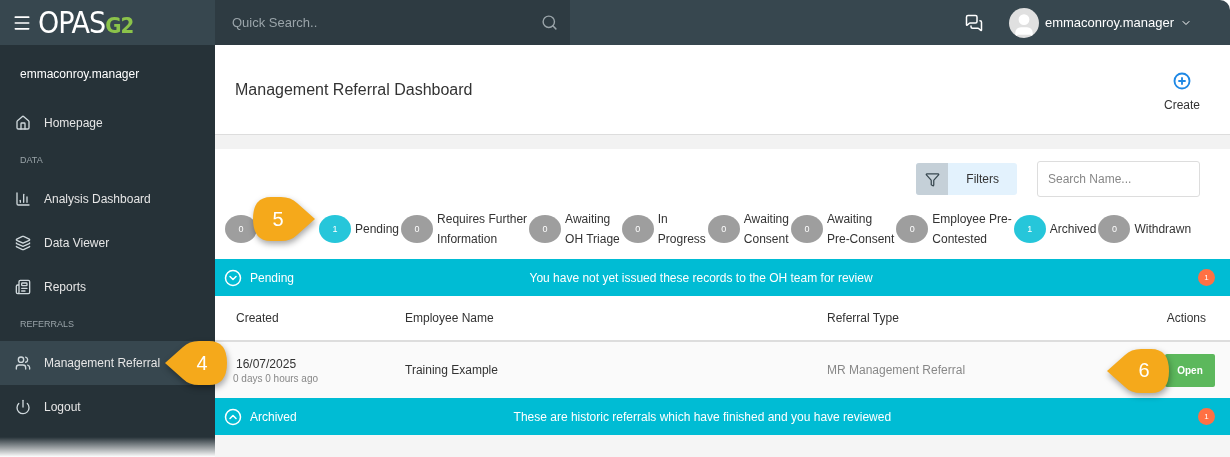 Image resolution: width=1230 pixels, height=457 pixels. I want to click on step-callout: 4, so click(196, 363).